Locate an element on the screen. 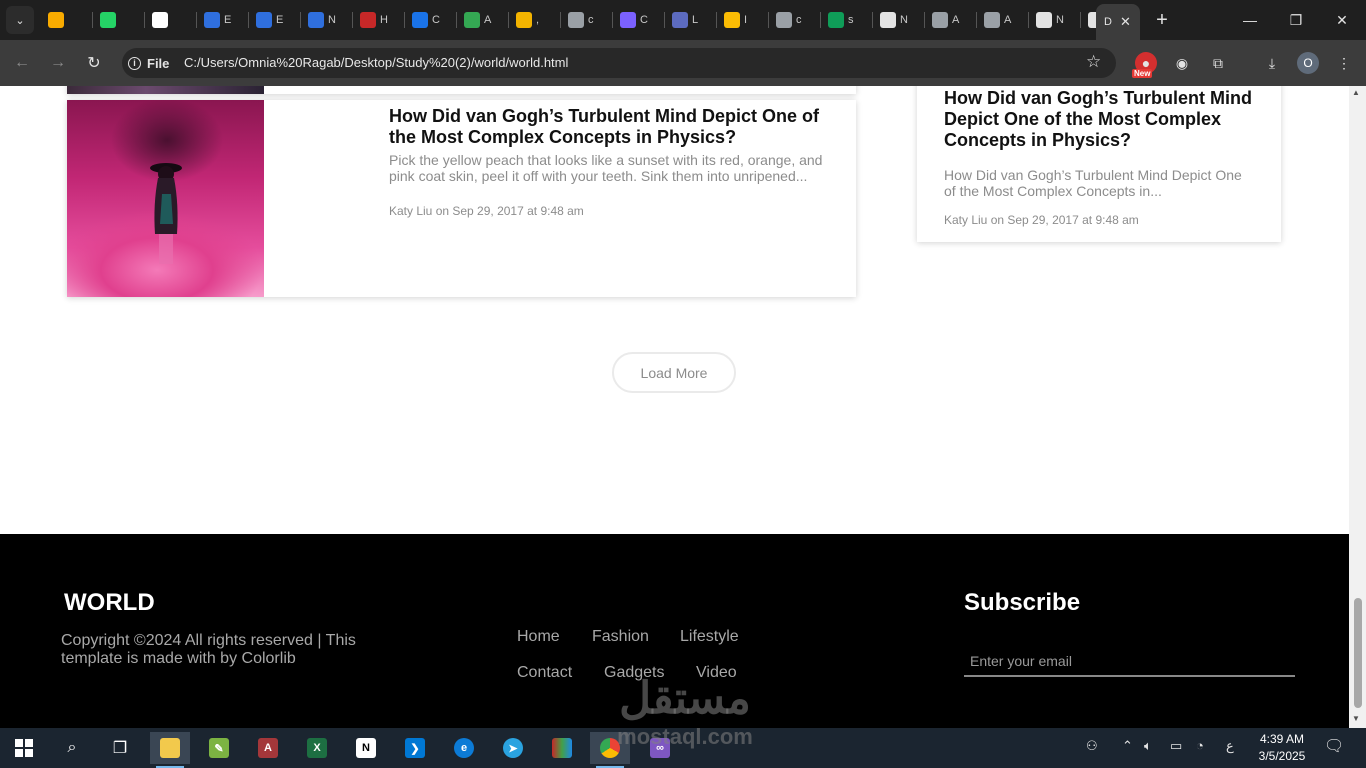 The width and height of the screenshot is (1366, 768). chrome-icon is located at coordinates (610, 750).